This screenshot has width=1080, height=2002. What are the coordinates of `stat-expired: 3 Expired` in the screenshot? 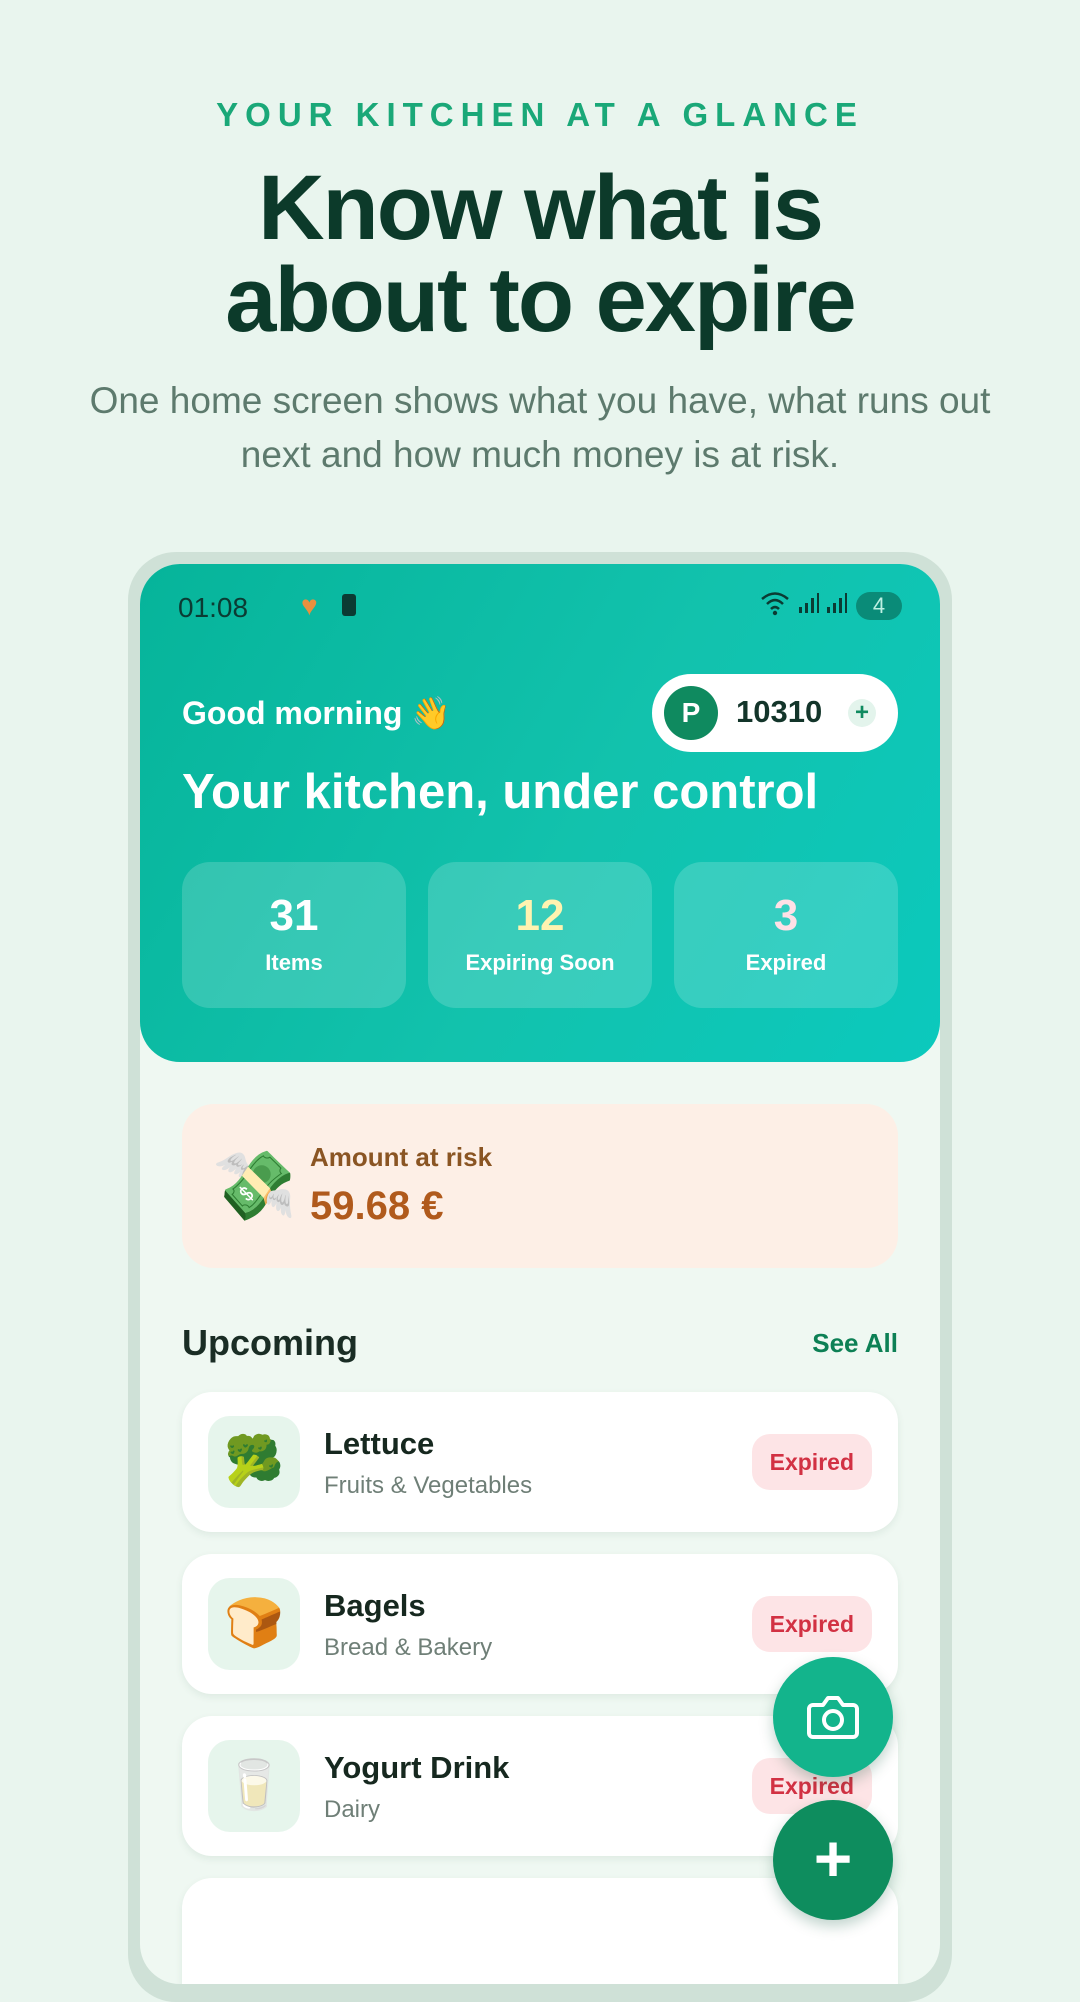 It's located at (786, 935).